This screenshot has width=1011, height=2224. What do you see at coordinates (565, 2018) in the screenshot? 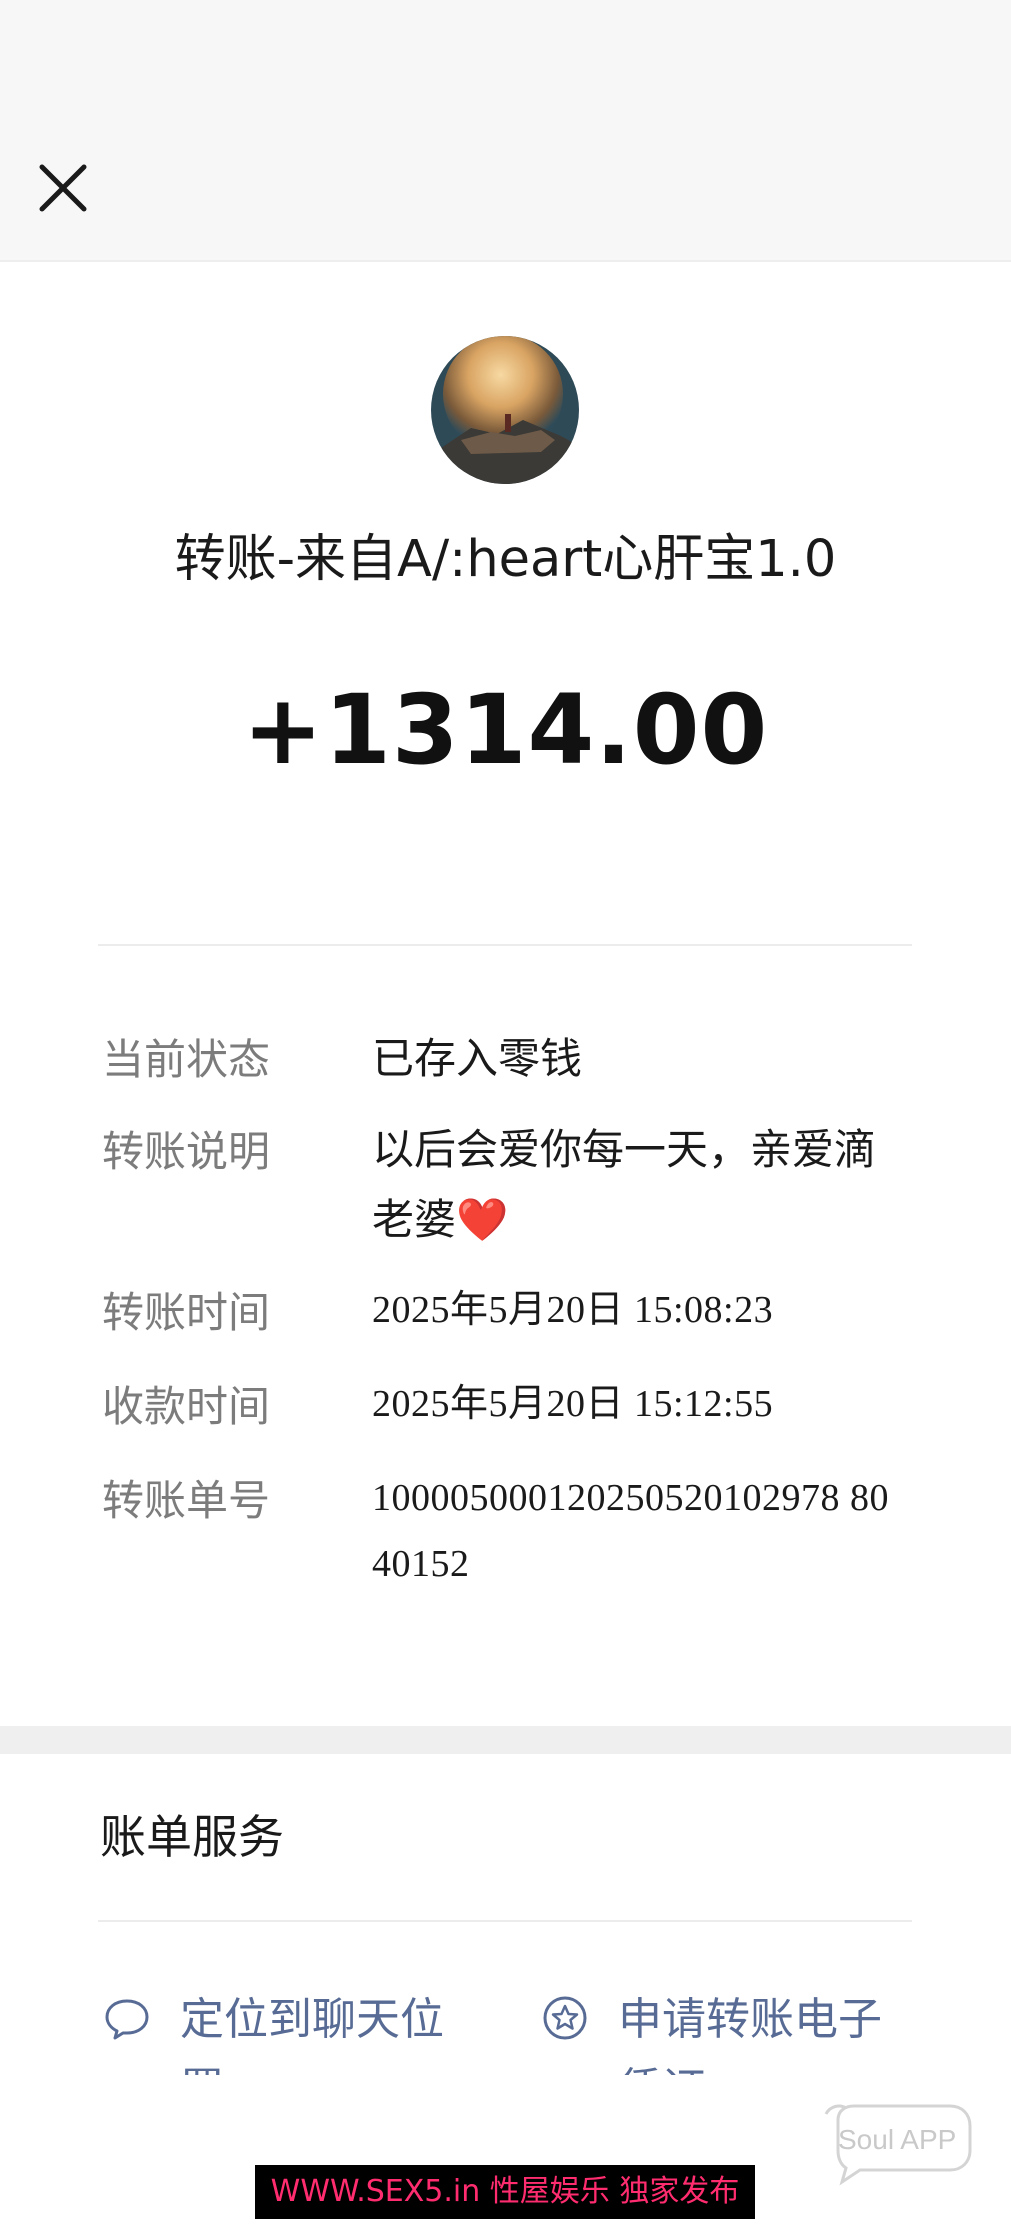
I see `certificate-star-icon` at bounding box center [565, 2018].